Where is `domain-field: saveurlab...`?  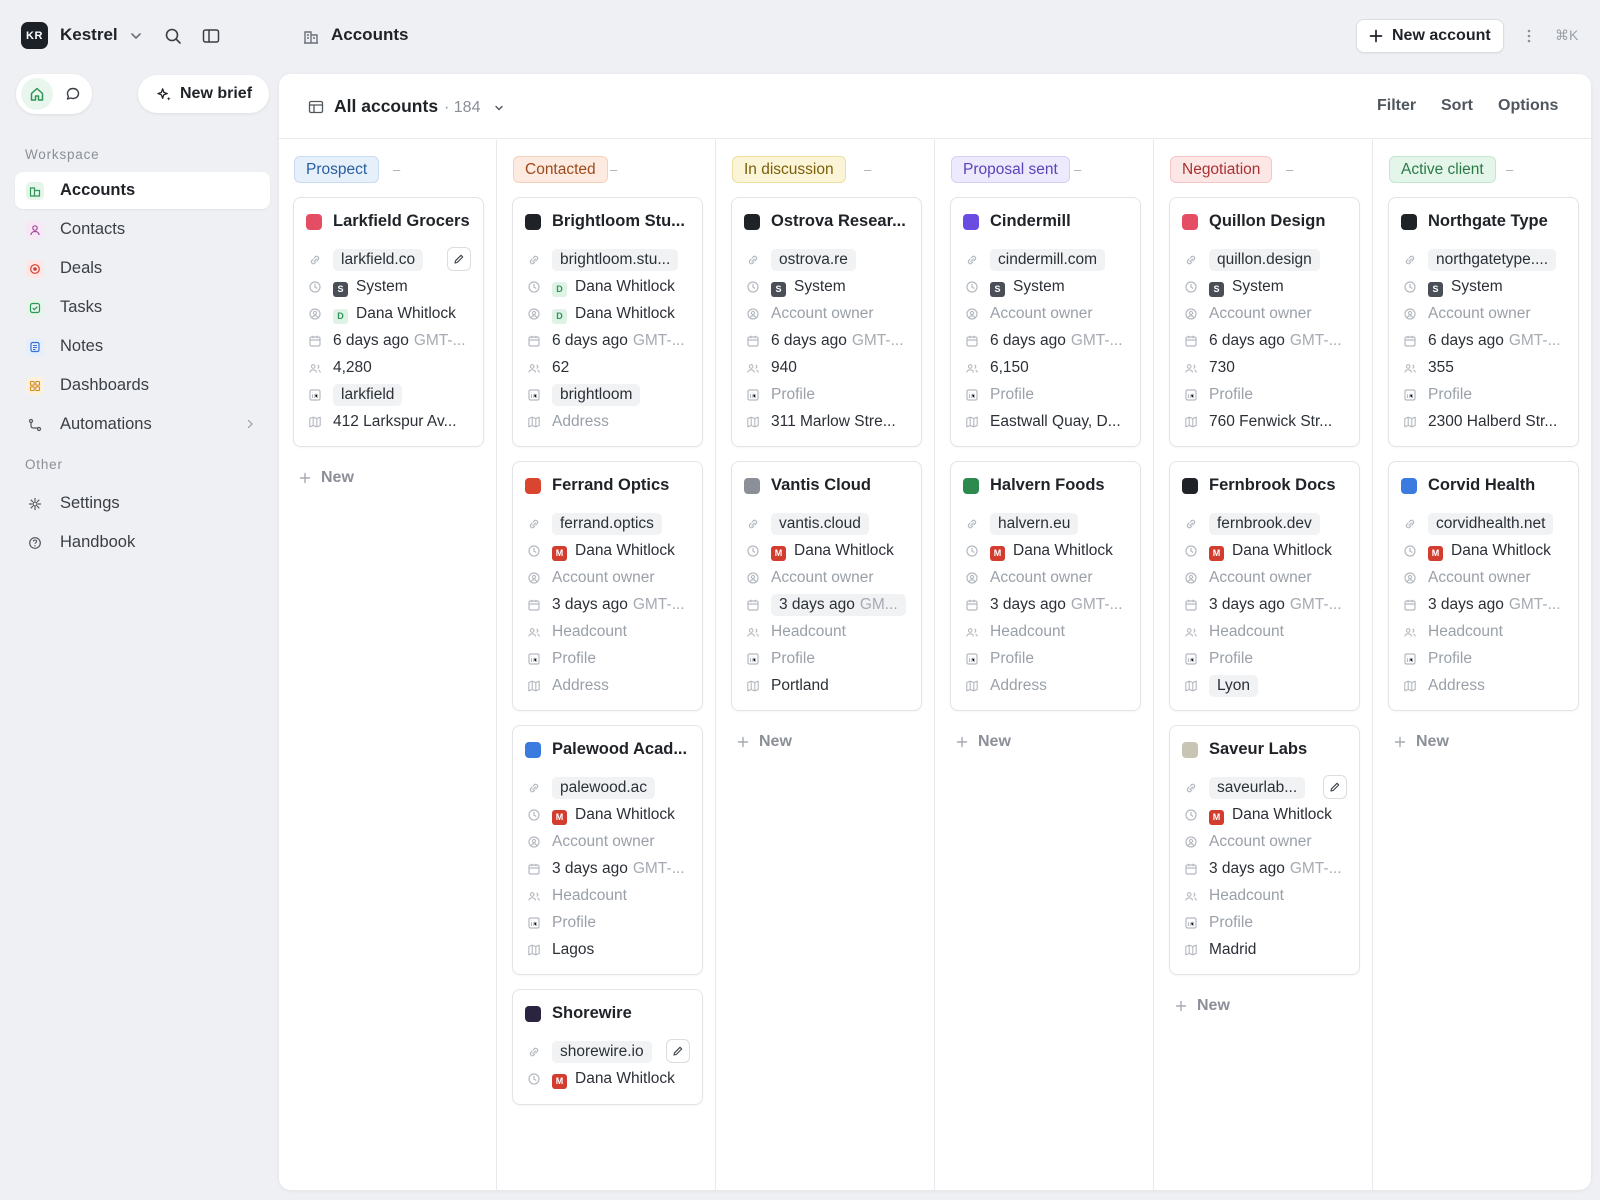 domain-field: saveurlab... is located at coordinates (1249, 788).